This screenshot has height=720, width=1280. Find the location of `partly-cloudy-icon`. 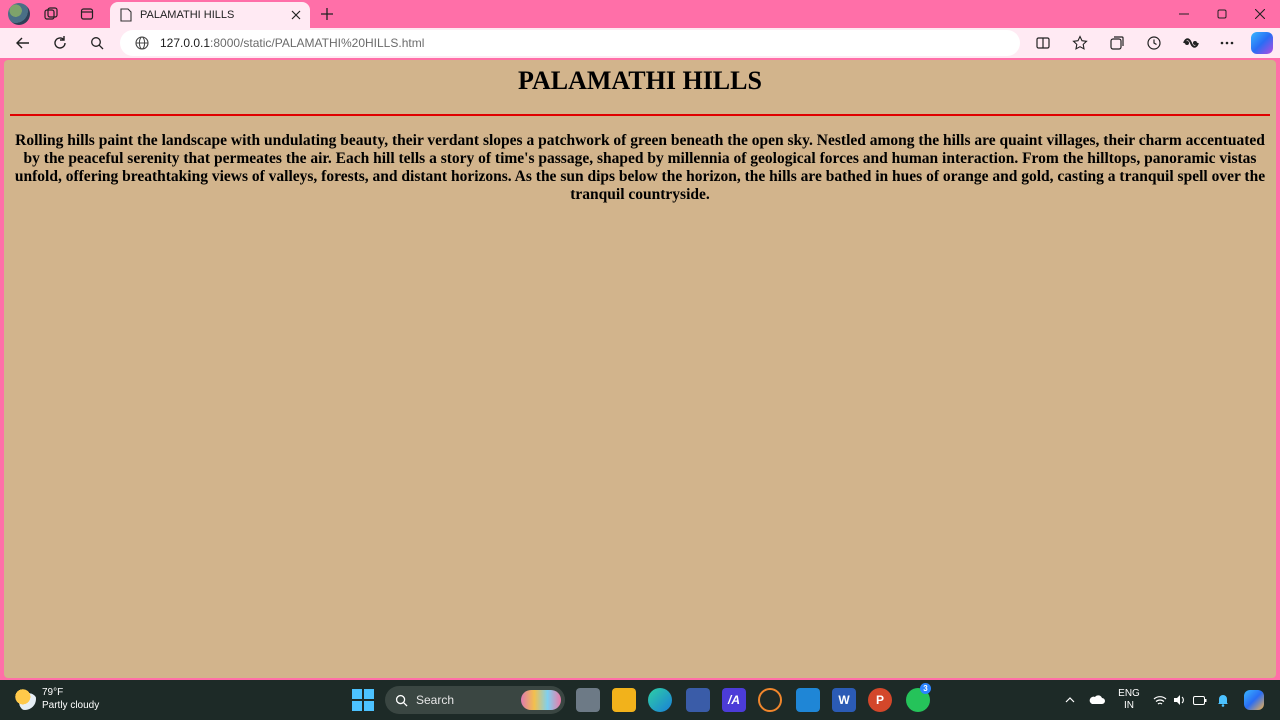

partly-cloudy-icon is located at coordinates (25, 699).